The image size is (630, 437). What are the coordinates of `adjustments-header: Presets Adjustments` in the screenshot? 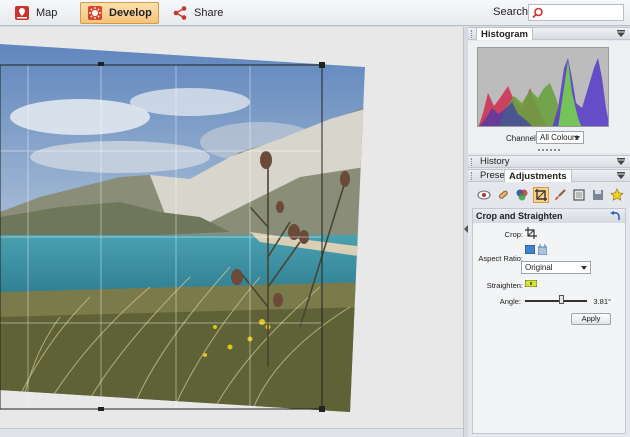 It's located at (549, 175).